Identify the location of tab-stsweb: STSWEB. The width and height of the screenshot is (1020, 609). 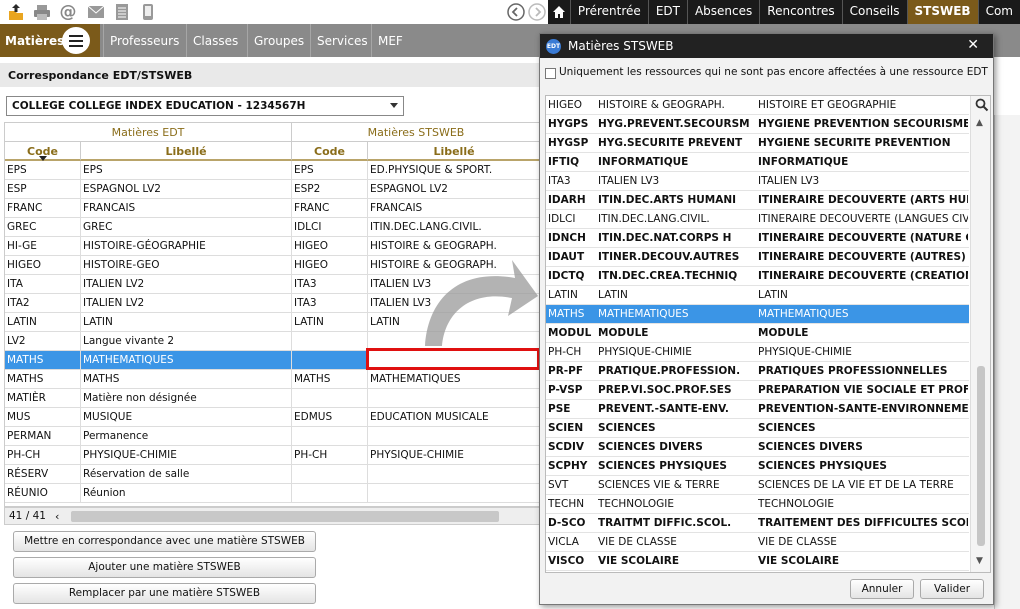
(942, 12).